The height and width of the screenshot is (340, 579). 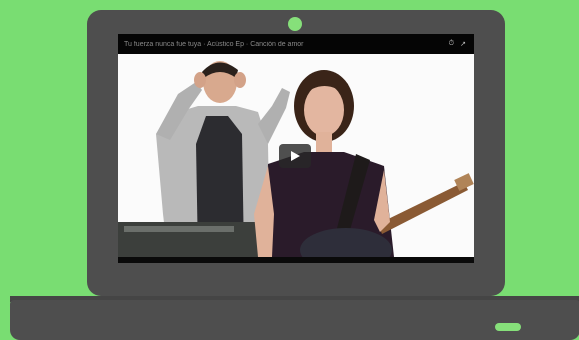 What do you see at coordinates (463, 44) in the screenshot?
I see `share-icon: ↗` at bounding box center [463, 44].